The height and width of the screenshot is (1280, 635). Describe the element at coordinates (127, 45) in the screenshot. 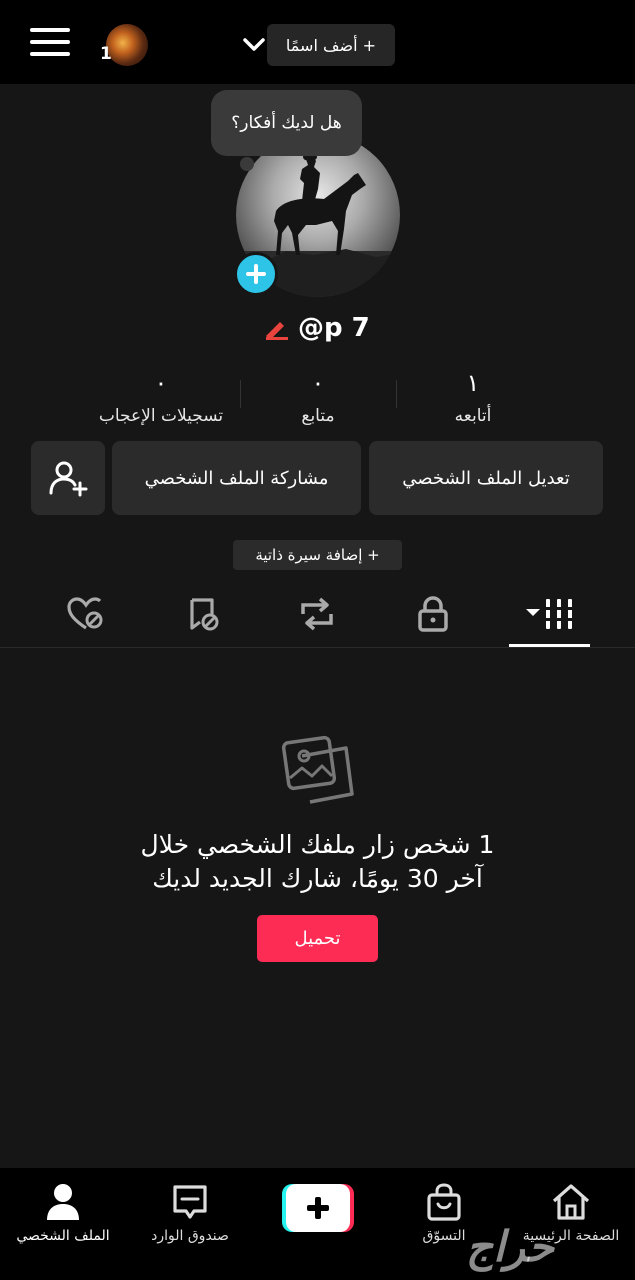

I see `account-avatar` at that location.